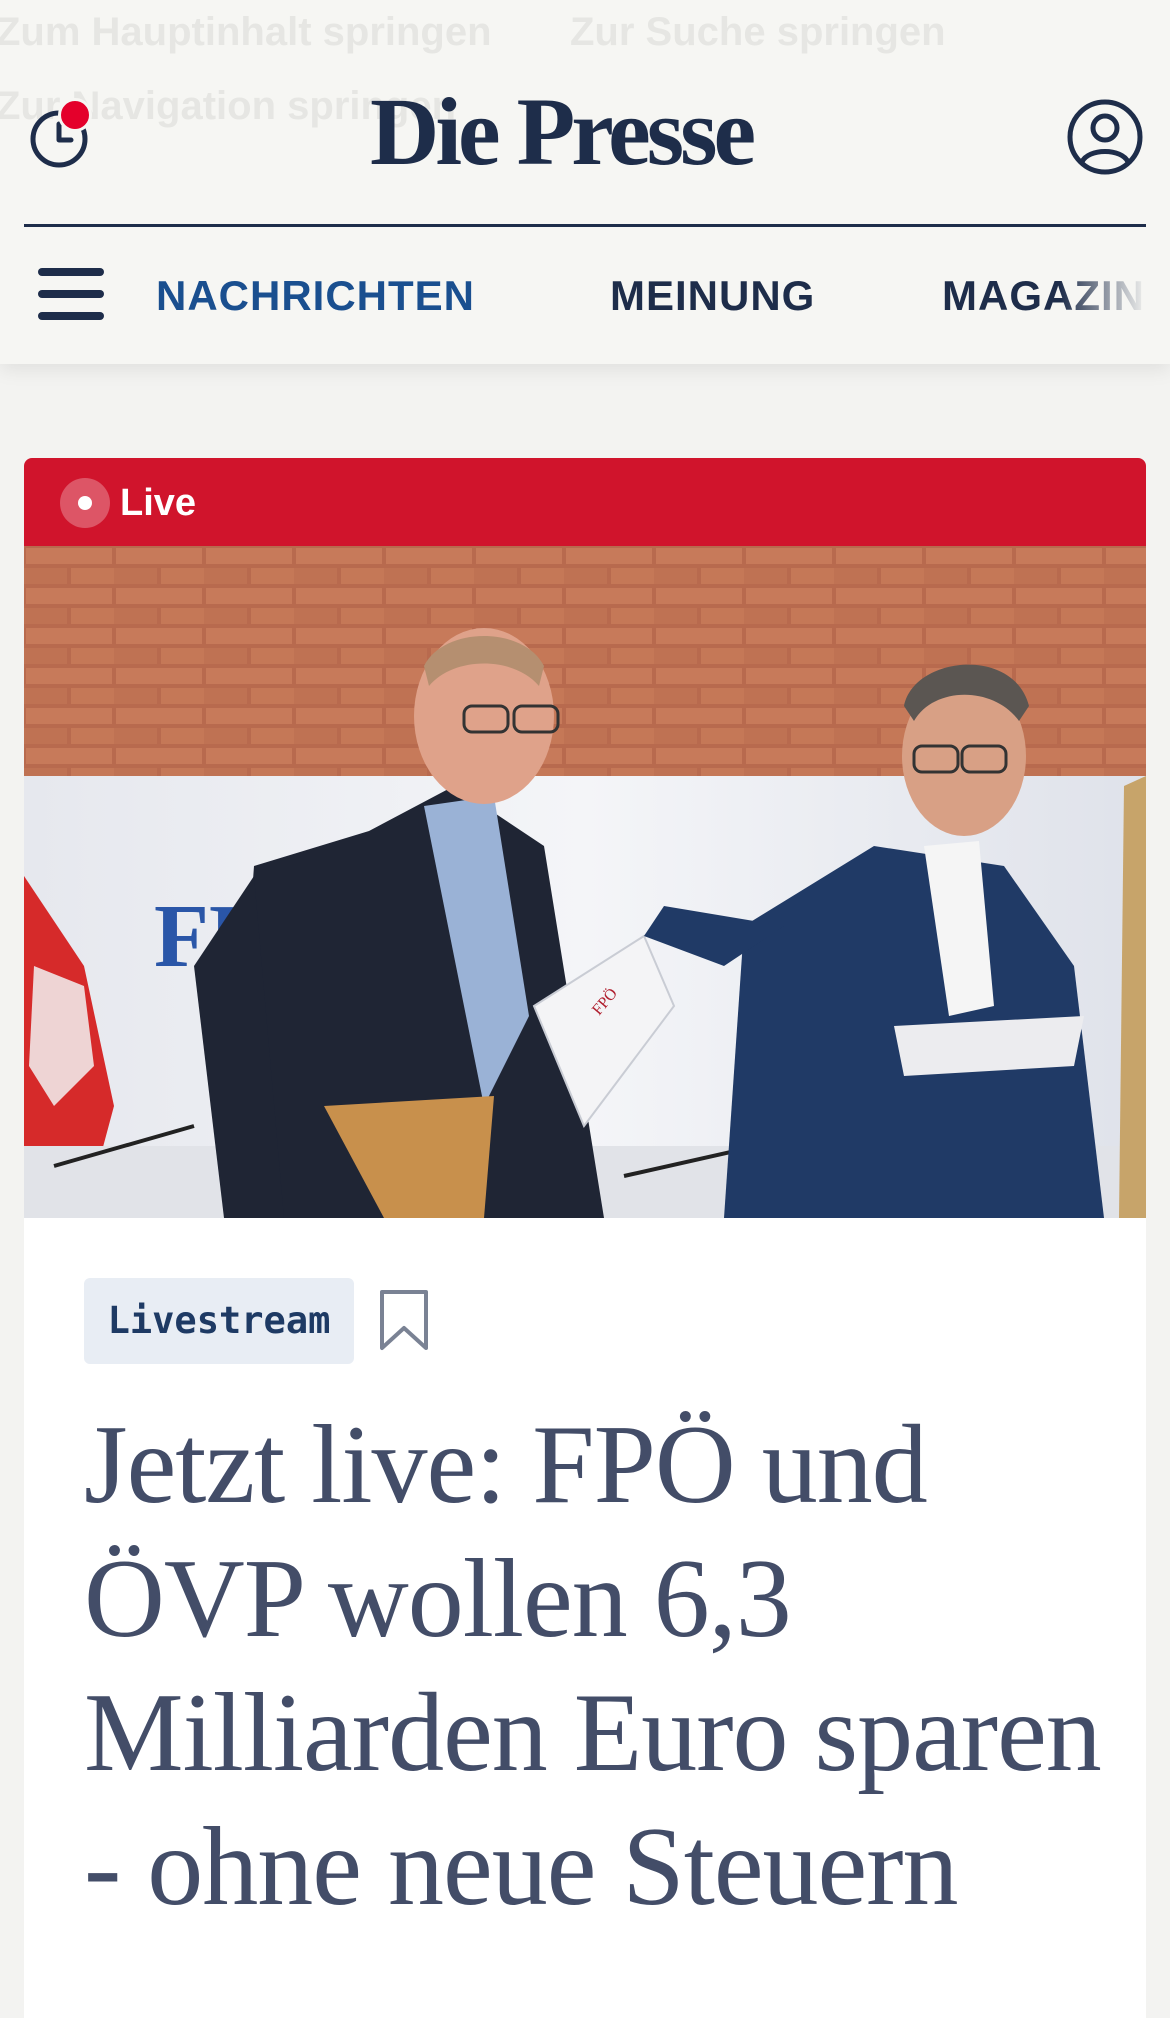 The image size is (1170, 2018). What do you see at coordinates (712, 296) in the screenshot?
I see `nav-item-meinung: MEINUNG` at bounding box center [712, 296].